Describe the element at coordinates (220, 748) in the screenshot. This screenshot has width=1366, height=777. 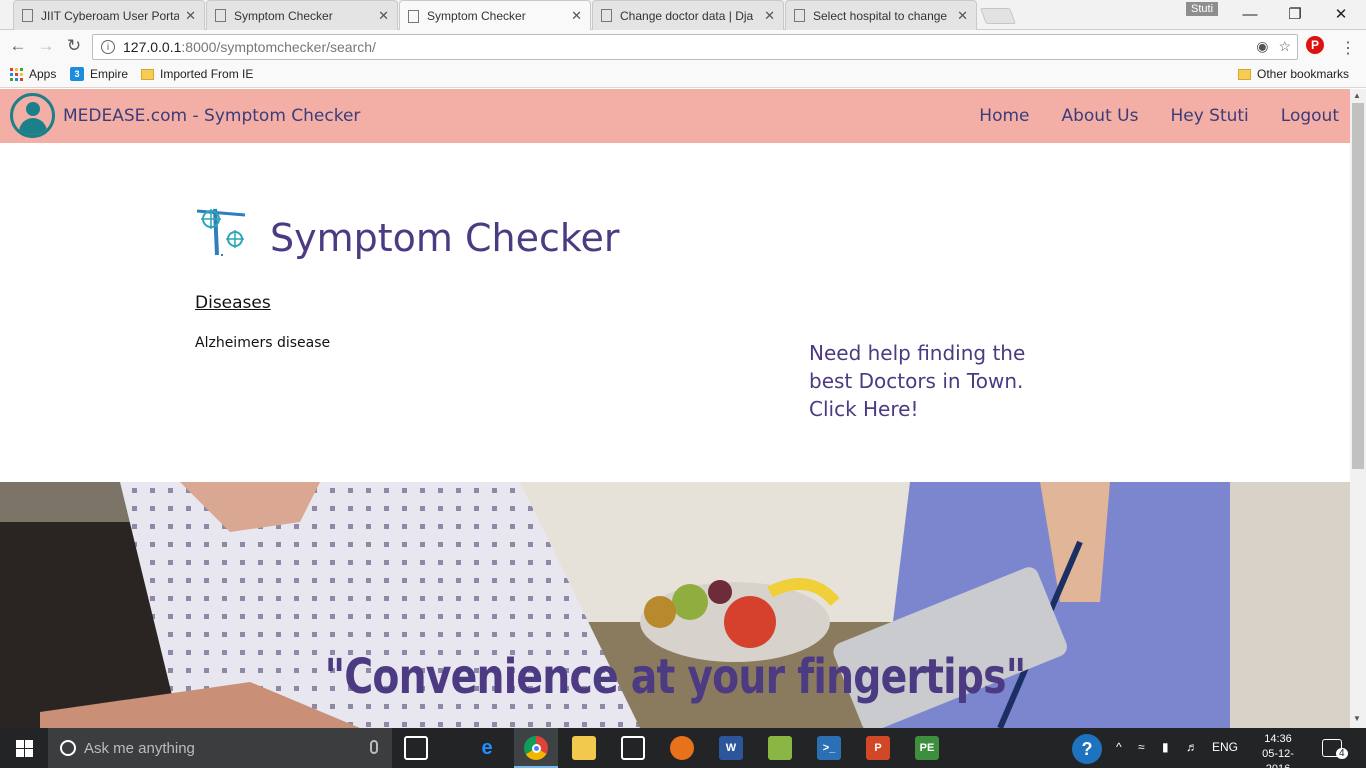
I see `cortana-search-box: Ask me anything` at that location.